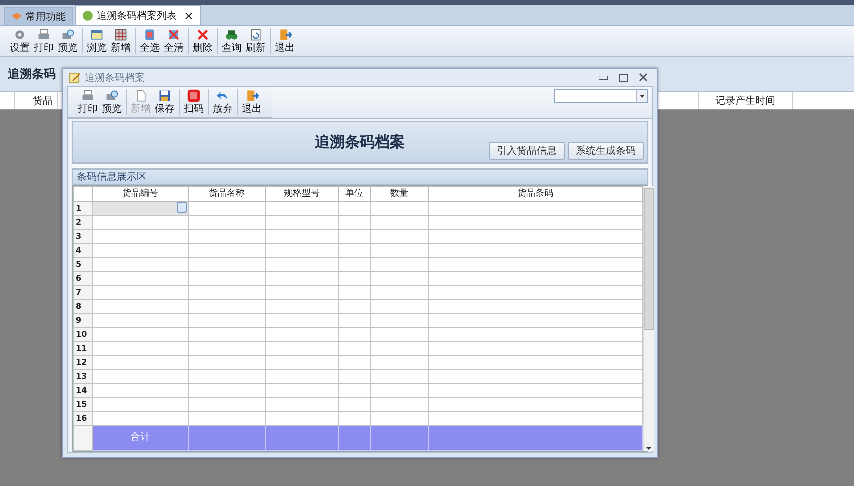 This screenshot has height=486, width=854. Describe the element at coordinates (194, 102) in the screenshot. I see `toolbar-button: 扫码` at that location.